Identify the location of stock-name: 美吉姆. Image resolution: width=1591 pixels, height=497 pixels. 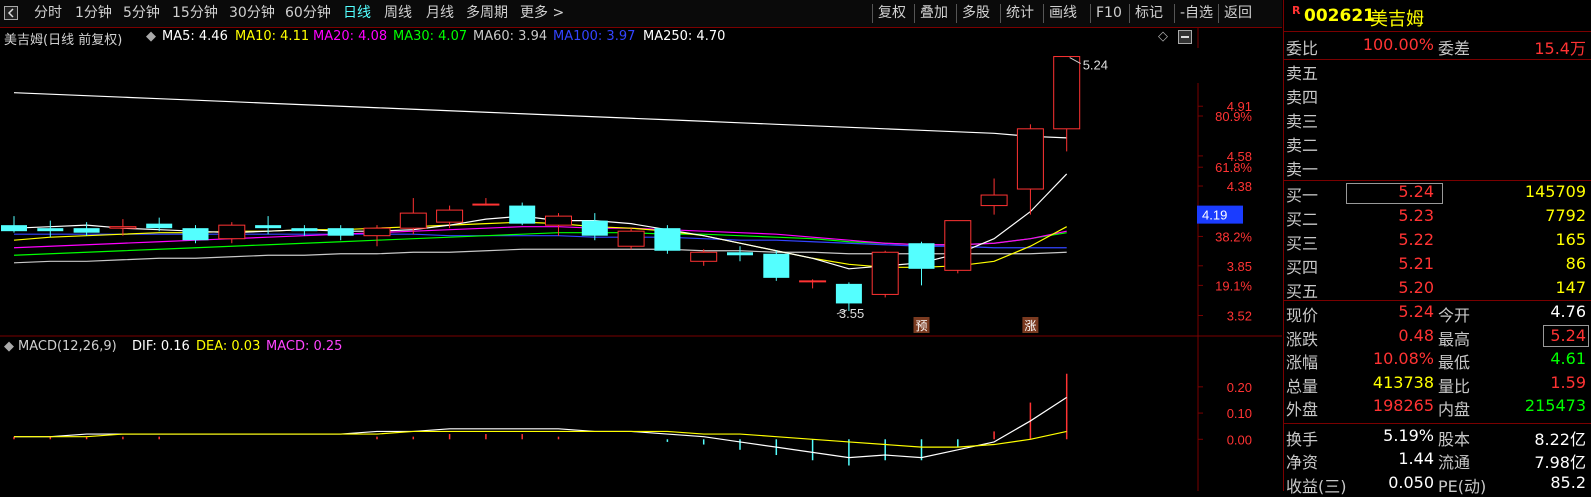
(1397, 18).